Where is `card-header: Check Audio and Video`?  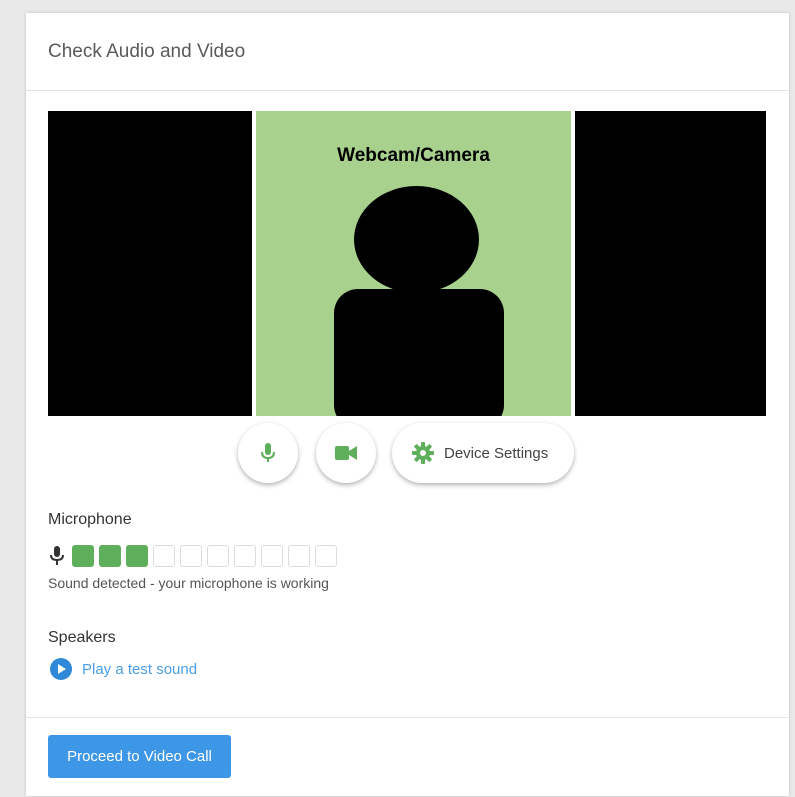
card-header: Check Audio and Video is located at coordinates (407, 52).